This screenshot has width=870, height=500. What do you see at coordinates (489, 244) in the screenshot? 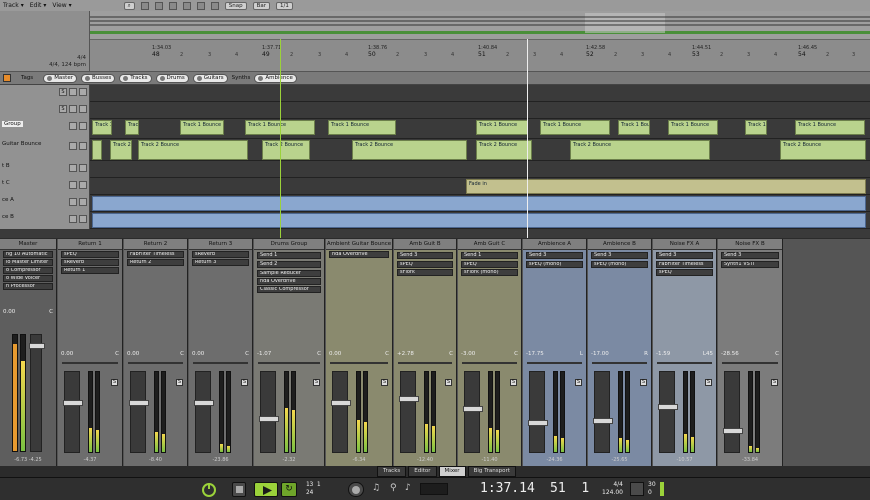
I see `strip-name: Amb Guit C` at bounding box center [489, 244].